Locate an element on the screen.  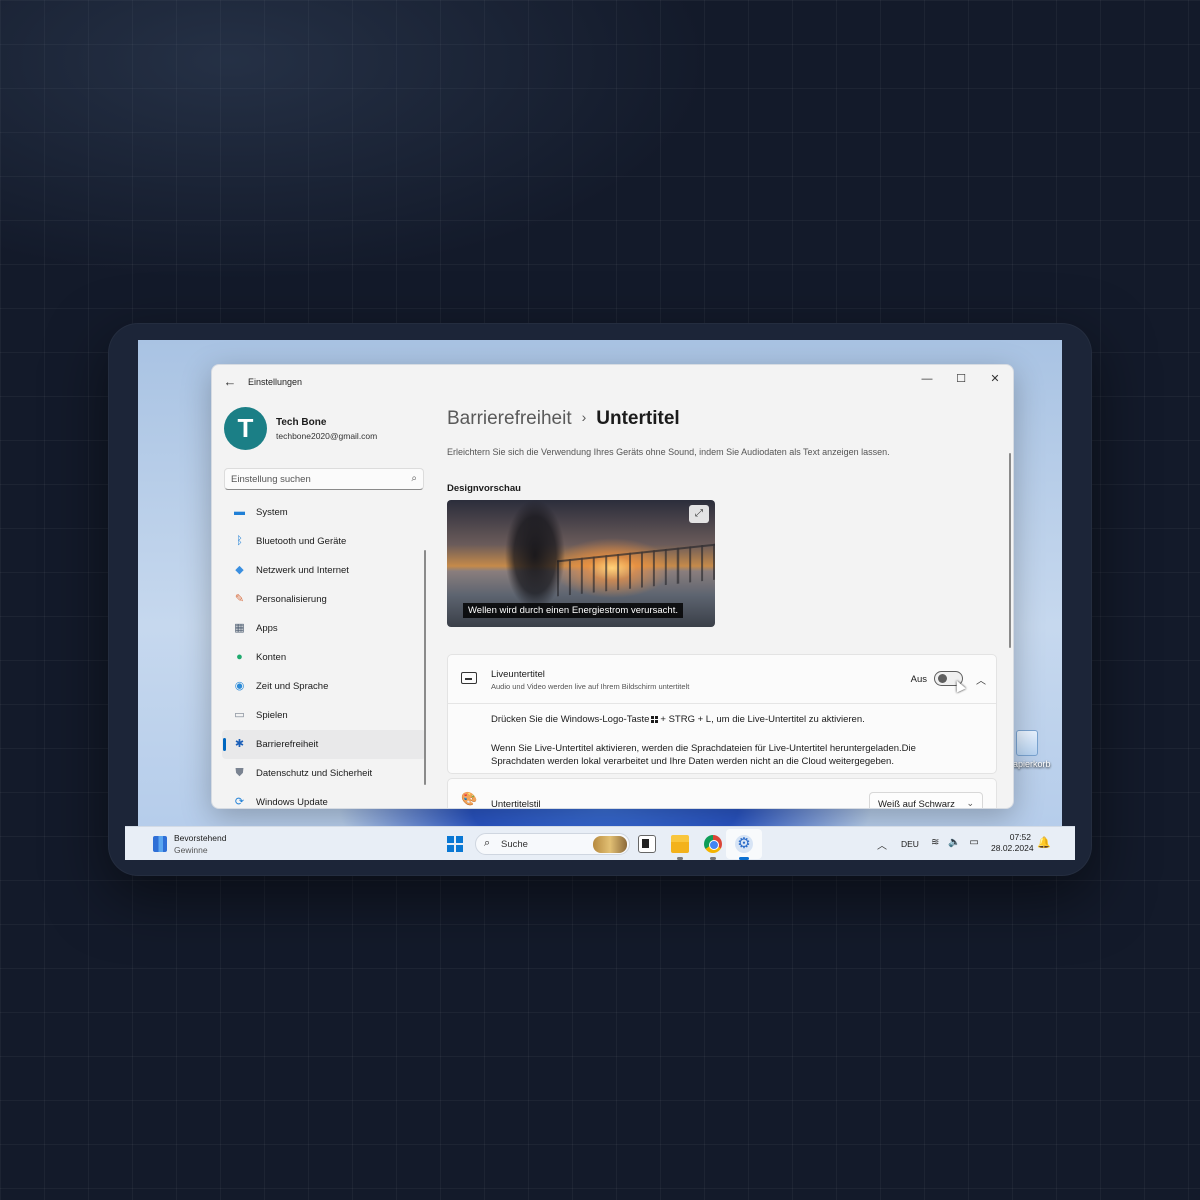
breadcrumb-parent: Barrierefreiheit is located at coordinates (509, 418).